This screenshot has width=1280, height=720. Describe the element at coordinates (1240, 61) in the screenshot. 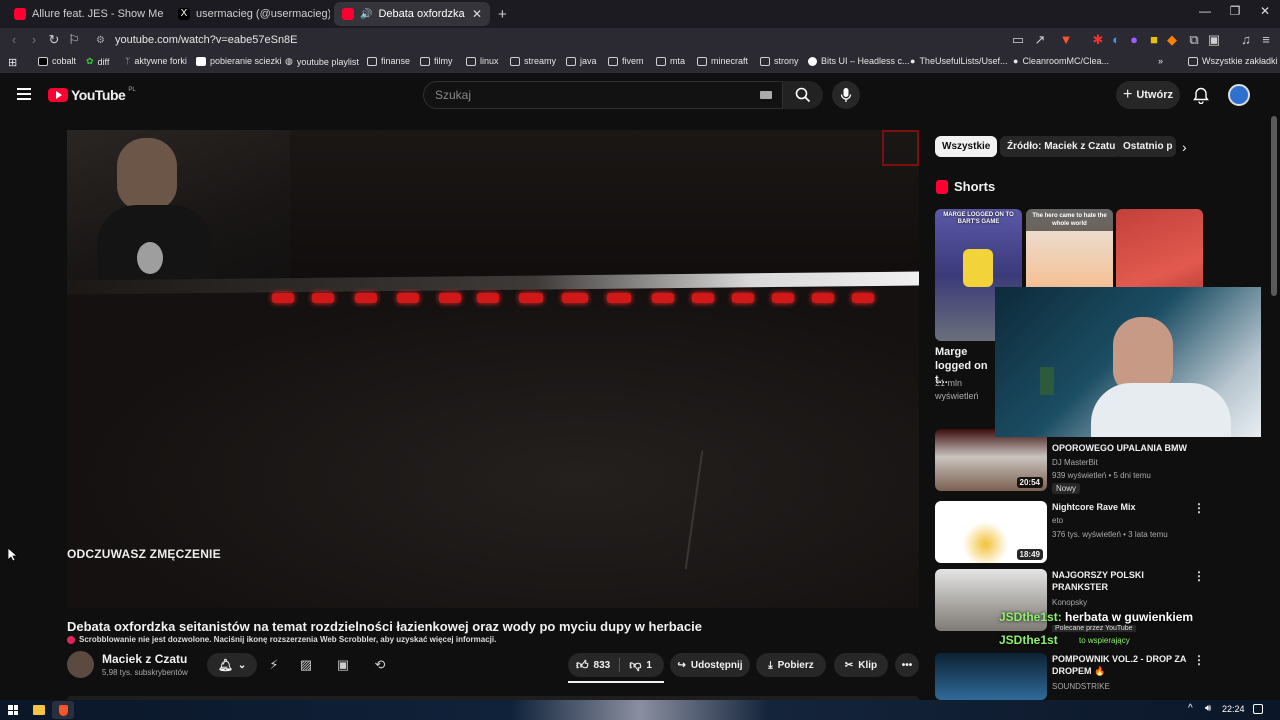

I see `bookmark-label: Wszystkie zakładki` at that location.